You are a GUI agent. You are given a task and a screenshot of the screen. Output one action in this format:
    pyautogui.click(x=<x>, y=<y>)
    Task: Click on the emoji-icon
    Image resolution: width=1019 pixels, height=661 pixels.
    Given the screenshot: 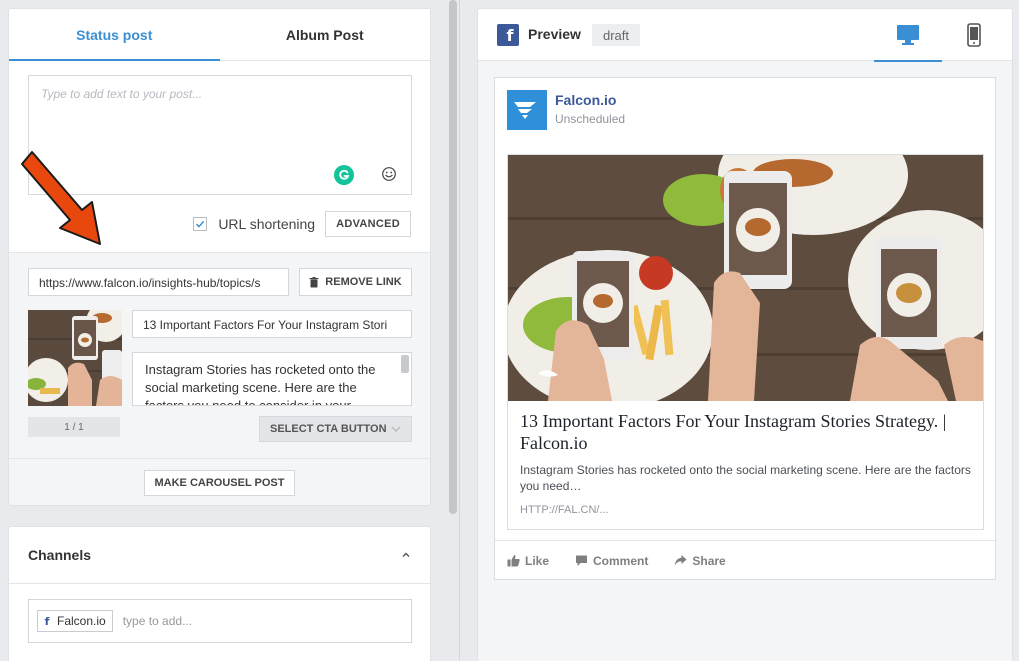 What is the action you would take?
    pyautogui.click(x=389, y=174)
    